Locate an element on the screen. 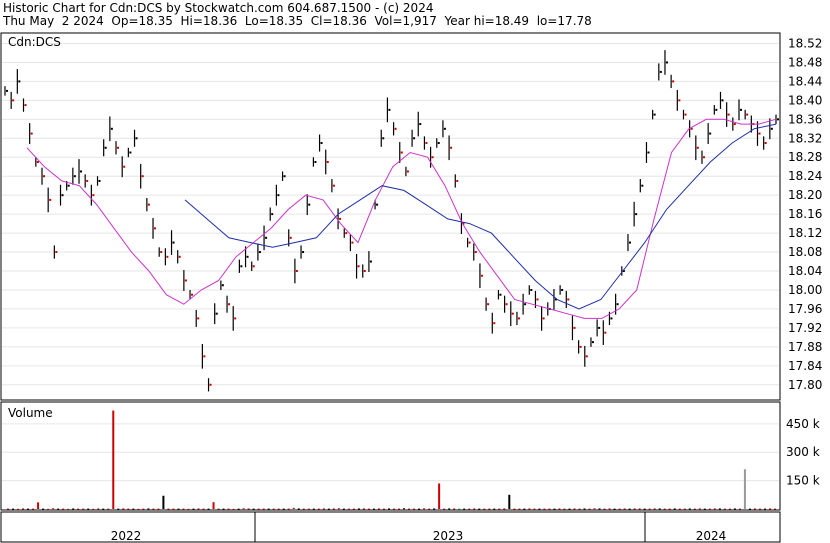 The width and height of the screenshot is (830, 543). volume-tick-label: 450 k is located at coordinates (803, 424).